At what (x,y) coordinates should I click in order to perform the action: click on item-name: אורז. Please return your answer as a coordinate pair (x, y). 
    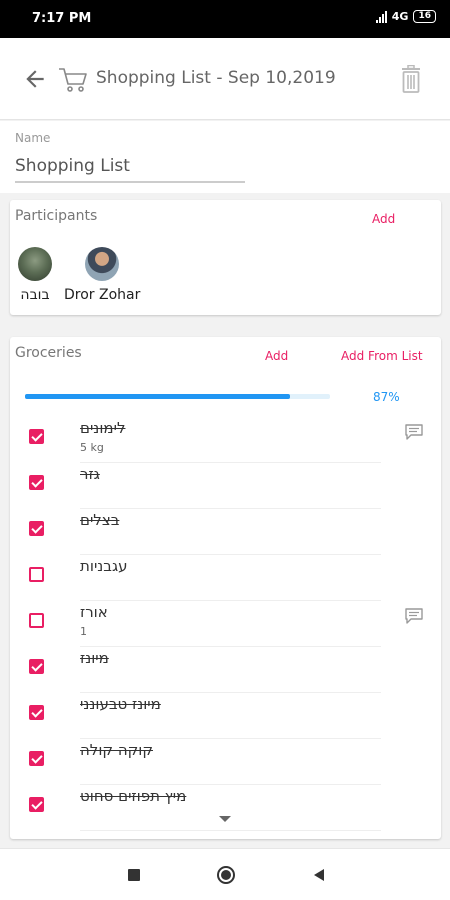
    Looking at the image, I should click on (94, 612).